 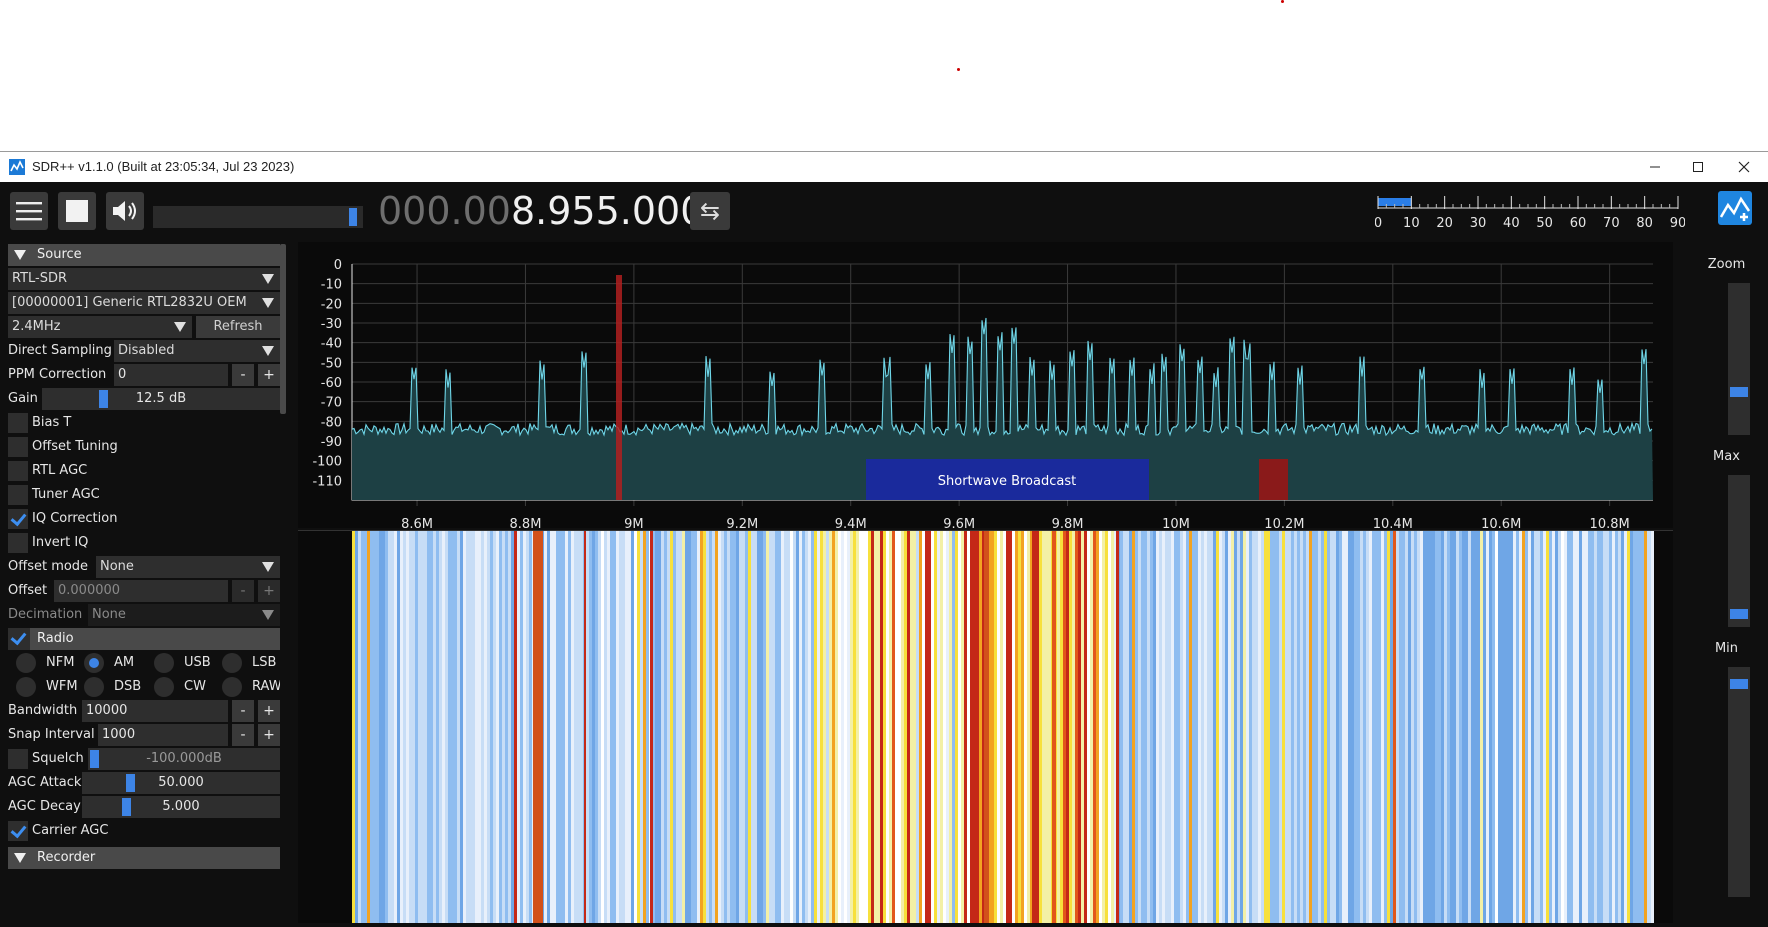 I want to click on radio-section-header: Radio, so click(x=144, y=639).